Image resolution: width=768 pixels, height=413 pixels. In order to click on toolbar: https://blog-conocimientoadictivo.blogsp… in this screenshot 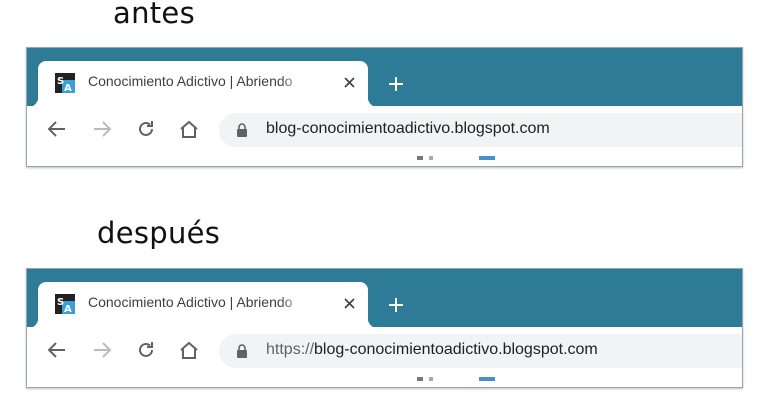, I will do `click(384, 352)`.